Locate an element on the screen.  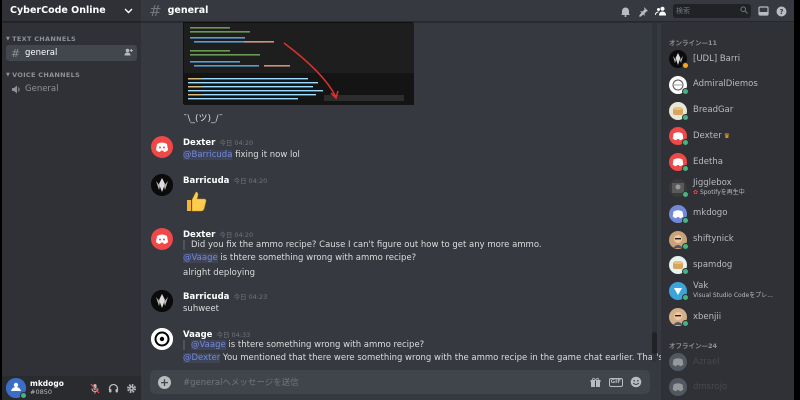
member-name: Vak is located at coordinates (701, 286).